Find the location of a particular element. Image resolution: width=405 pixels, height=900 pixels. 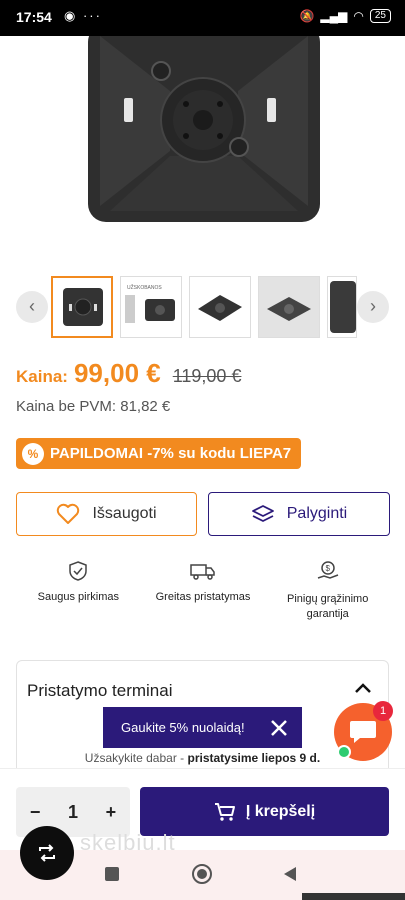

online-indicator is located at coordinates (344, 752).